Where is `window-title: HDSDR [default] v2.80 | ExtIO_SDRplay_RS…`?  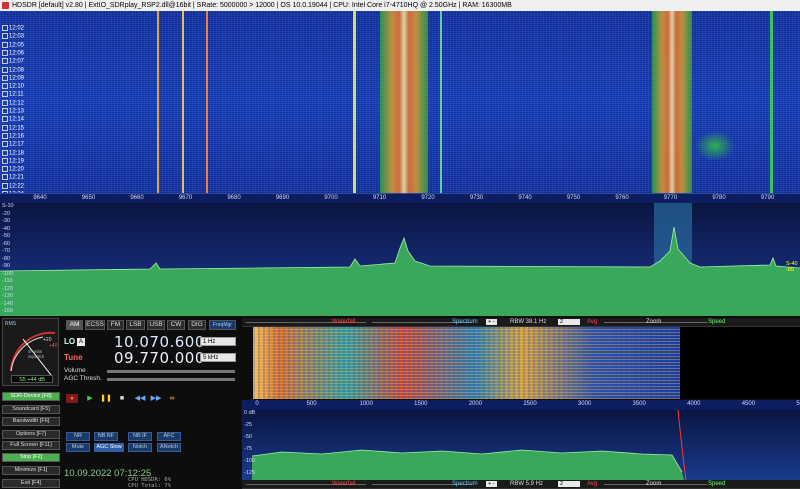 window-title: HDSDR [default] v2.80 | ExtIO_SDRplay_RS… is located at coordinates (262, 5).